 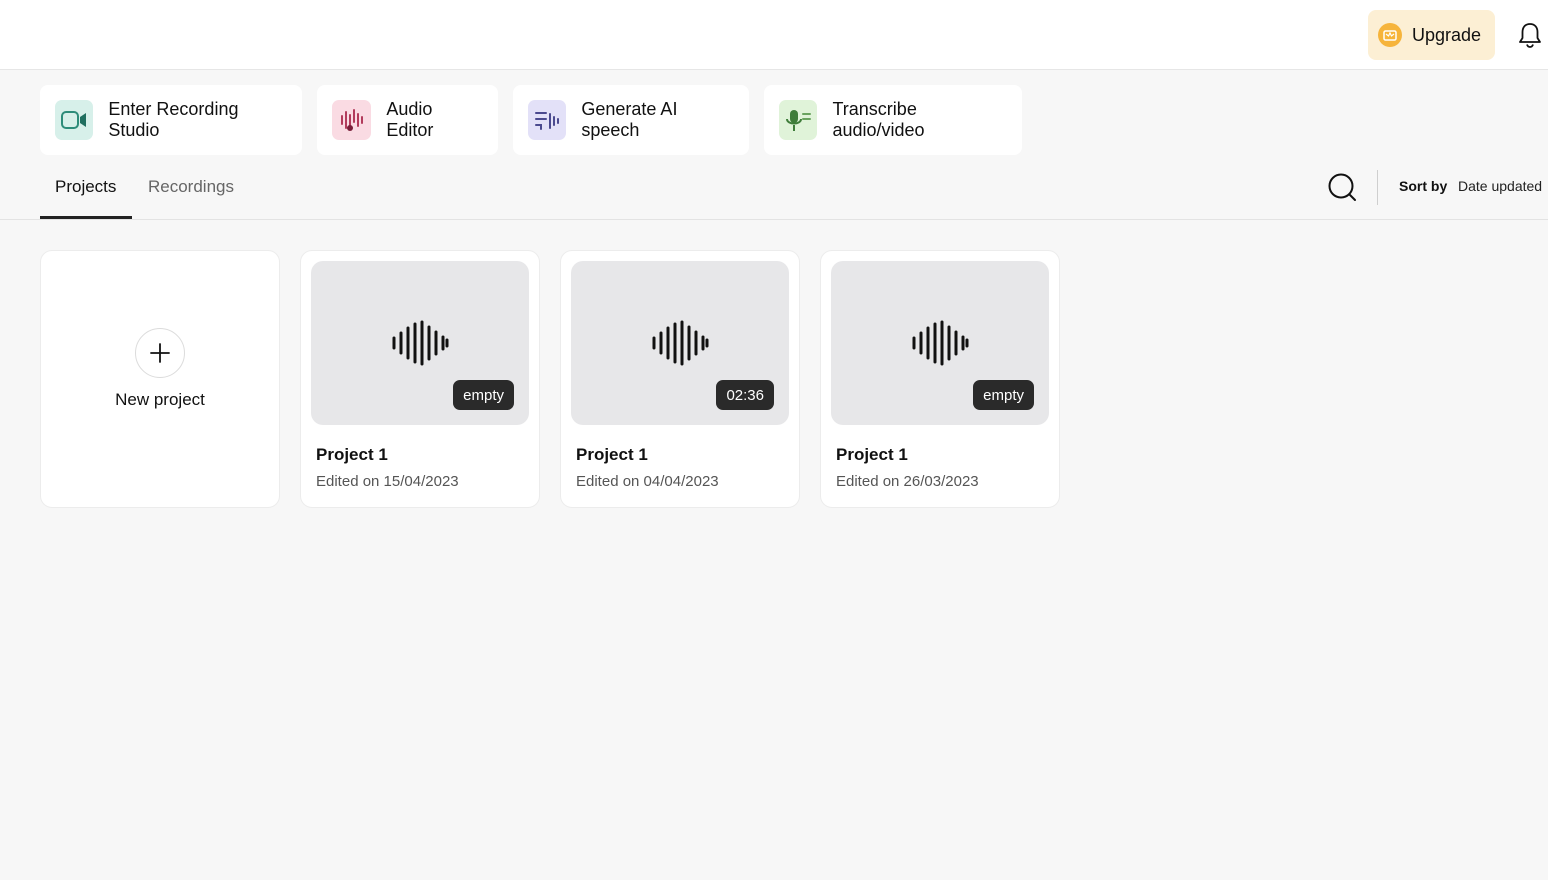 What do you see at coordinates (173, 119) in the screenshot?
I see `action-label: Enter Recording Studio` at bounding box center [173, 119].